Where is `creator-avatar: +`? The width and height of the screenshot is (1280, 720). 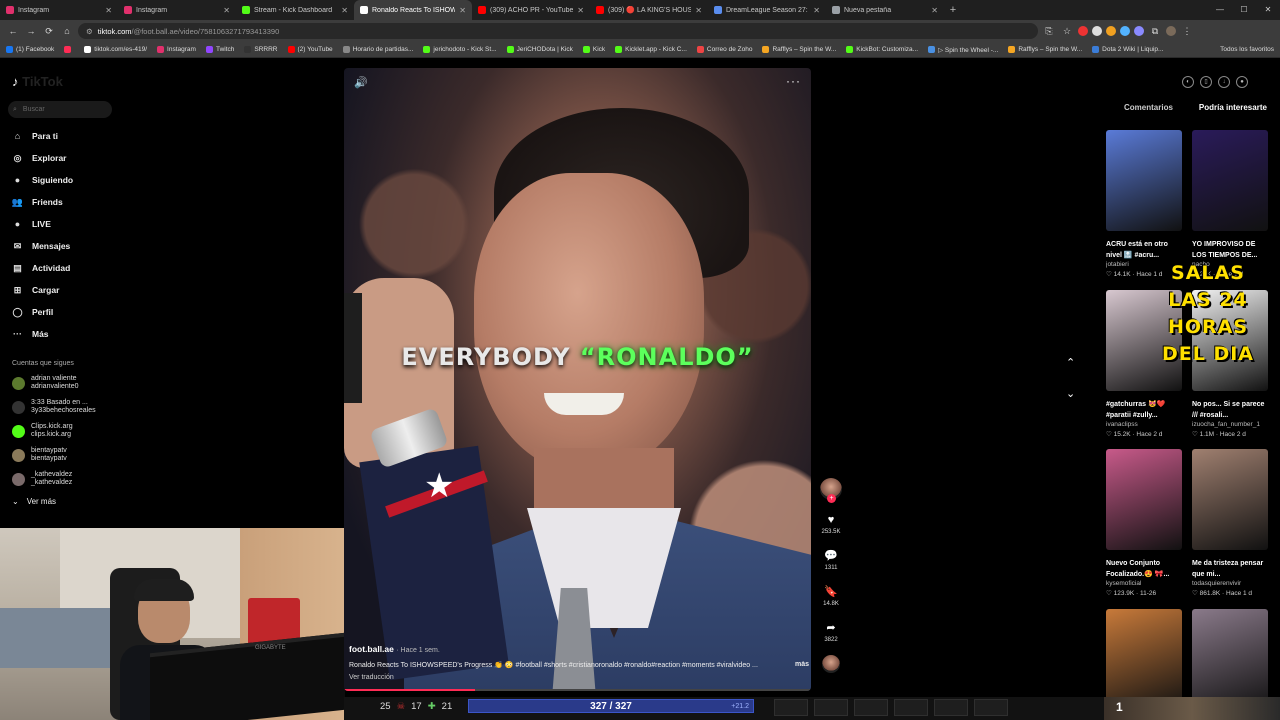 creator-avatar: + is located at coordinates (831, 490).